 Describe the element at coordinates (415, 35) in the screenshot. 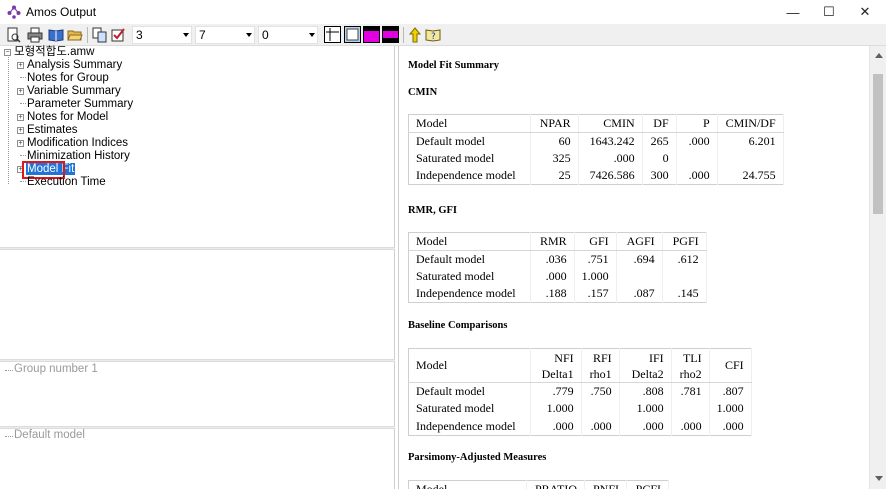

I see `up-arrow-icon` at that location.